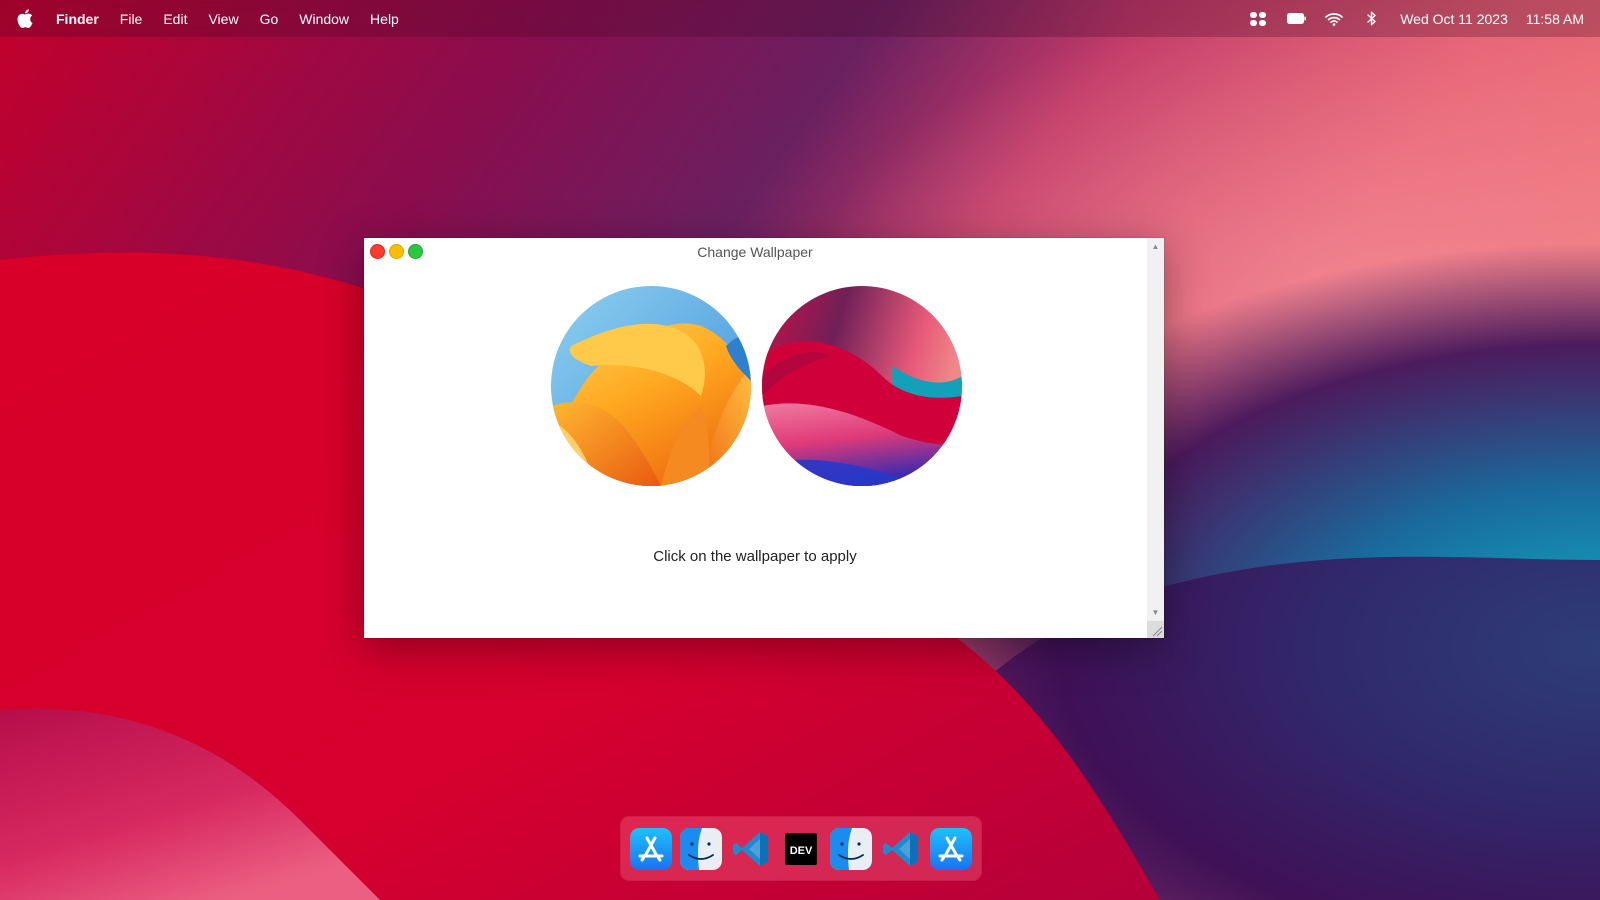  What do you see at coordinates (131, 19) in the screenshot?
I see `menu-file: File` at bounding box center [131, 19].